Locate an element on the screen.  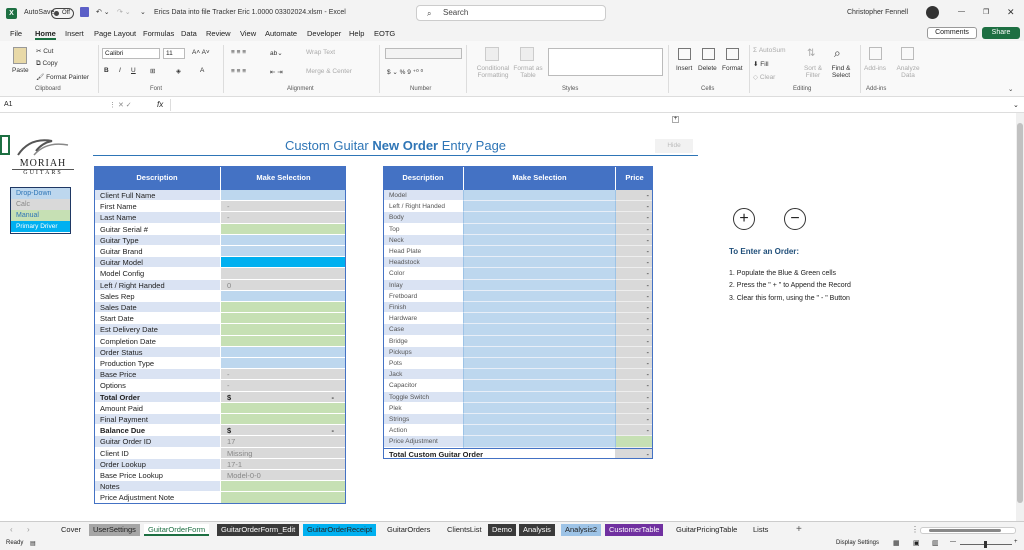
add-sheet-button: + is located at coordinates (799, 529).